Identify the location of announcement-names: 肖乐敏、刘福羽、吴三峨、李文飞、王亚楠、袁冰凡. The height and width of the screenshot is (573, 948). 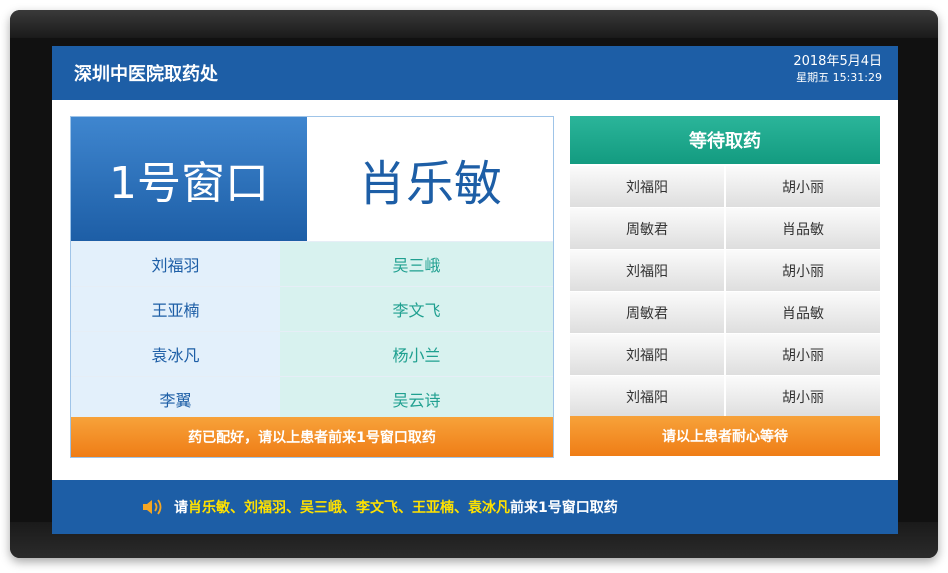
(349, 508).